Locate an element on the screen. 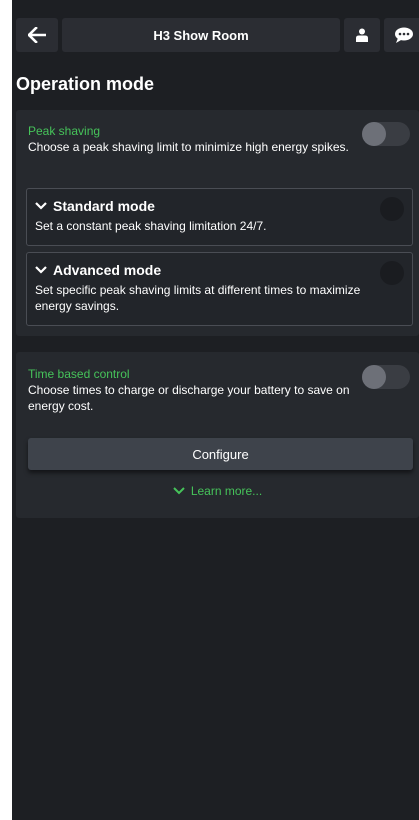 Image resolution: width=419 pixels, height=820 pixels. header: H3 Show Room is located at coordinates (217, 35).